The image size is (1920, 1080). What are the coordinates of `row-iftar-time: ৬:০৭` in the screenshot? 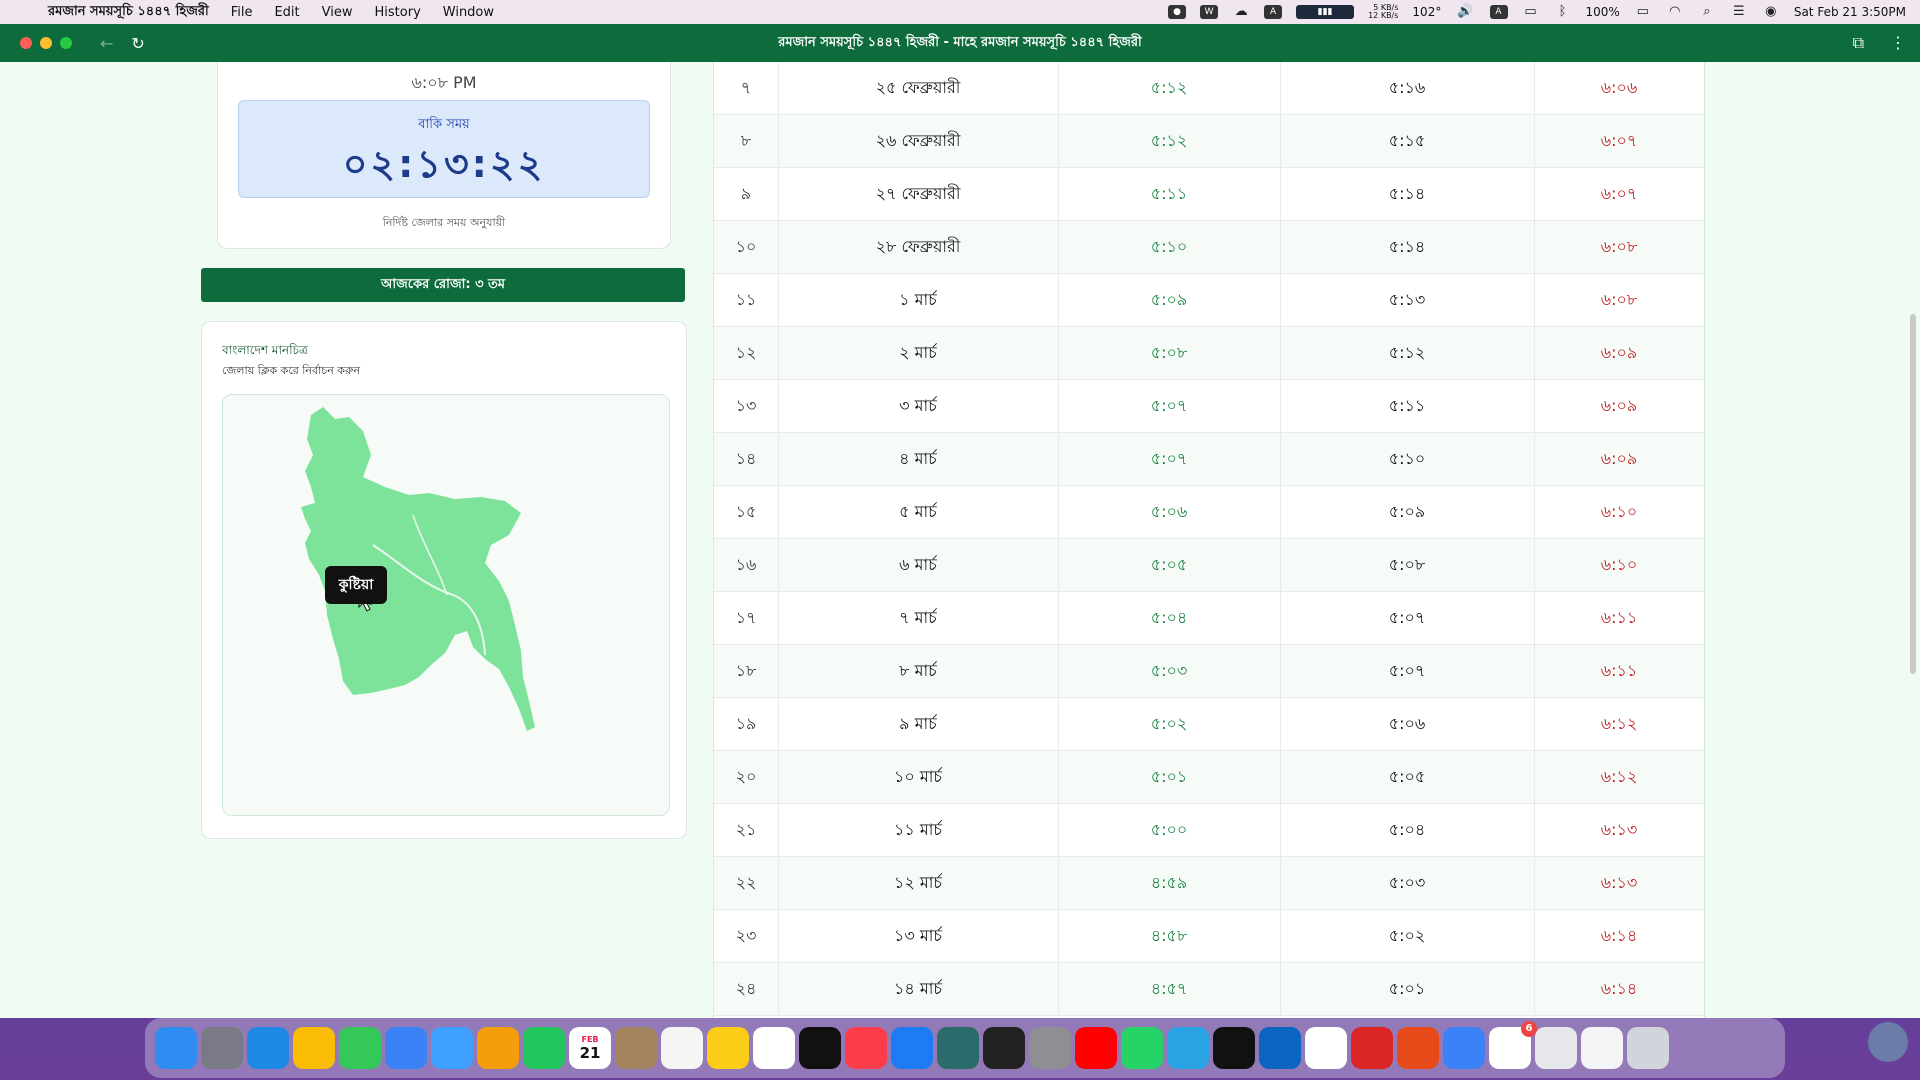 It's located at (1619, 193).